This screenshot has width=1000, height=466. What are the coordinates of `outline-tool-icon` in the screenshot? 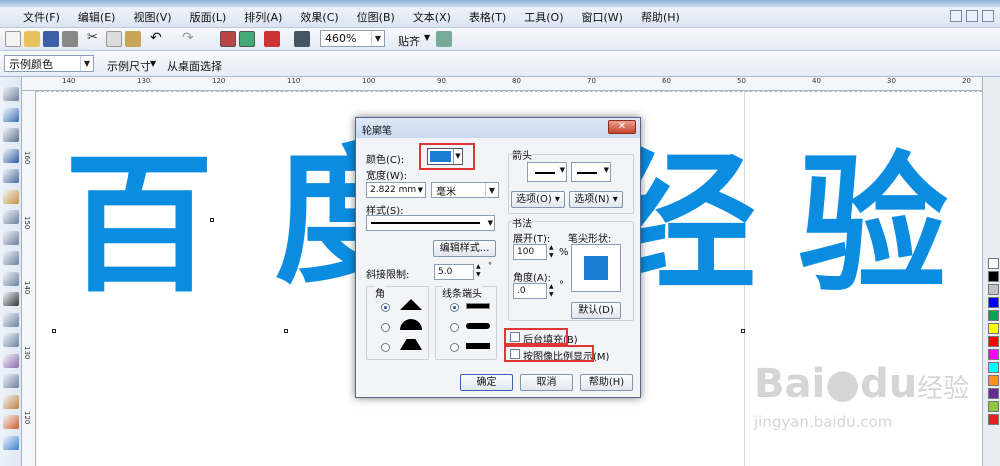 It's located at (11, 401).